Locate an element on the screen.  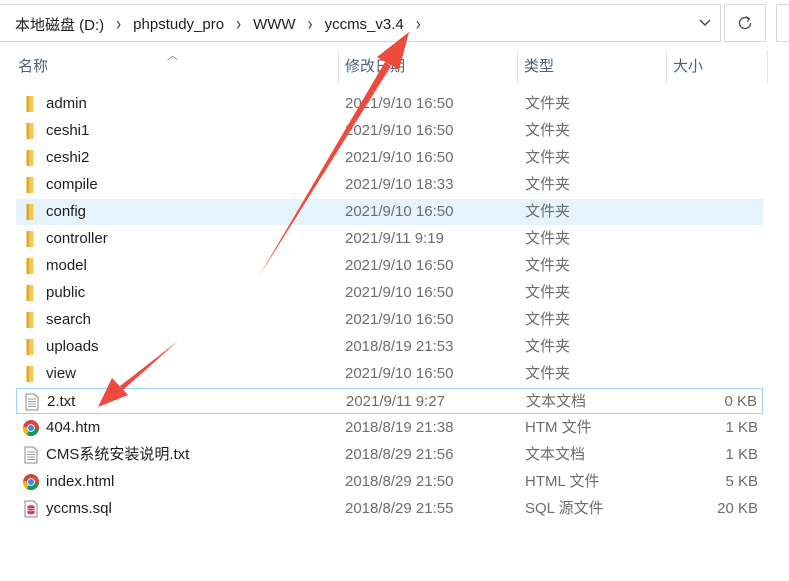
file-row-focused: 2.txt 2021/9/11 9:27 文本文档 0 KB is located at coordinates (389, 401).